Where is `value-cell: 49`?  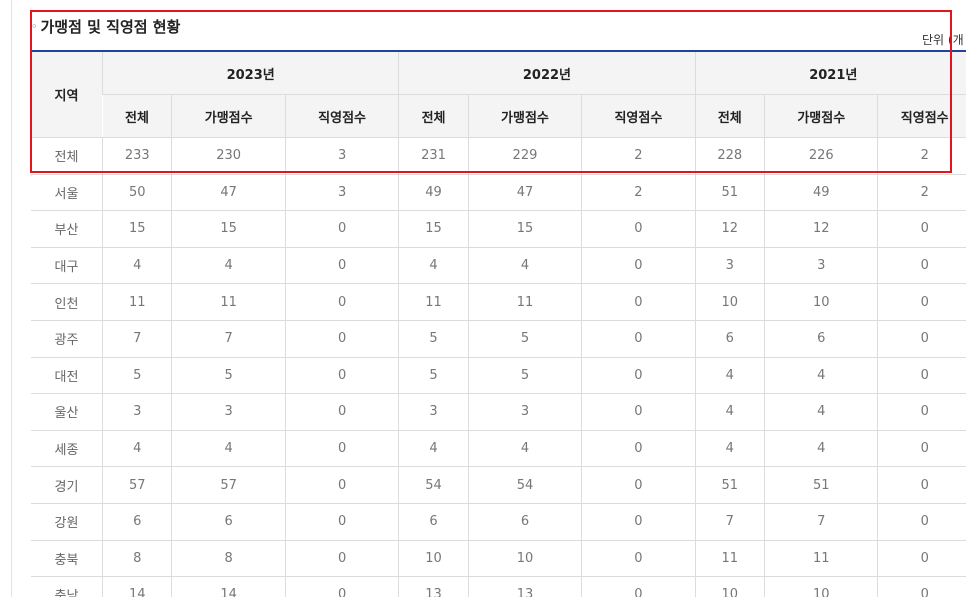 value-cell: 49 is located at coordinates (821, 193).